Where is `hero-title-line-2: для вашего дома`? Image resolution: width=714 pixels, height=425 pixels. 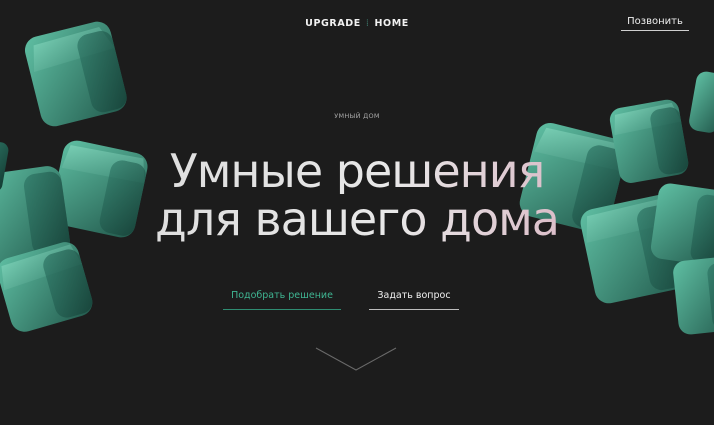
hero-title-line-2: для вашего дома is located at coordinates (357, 219).